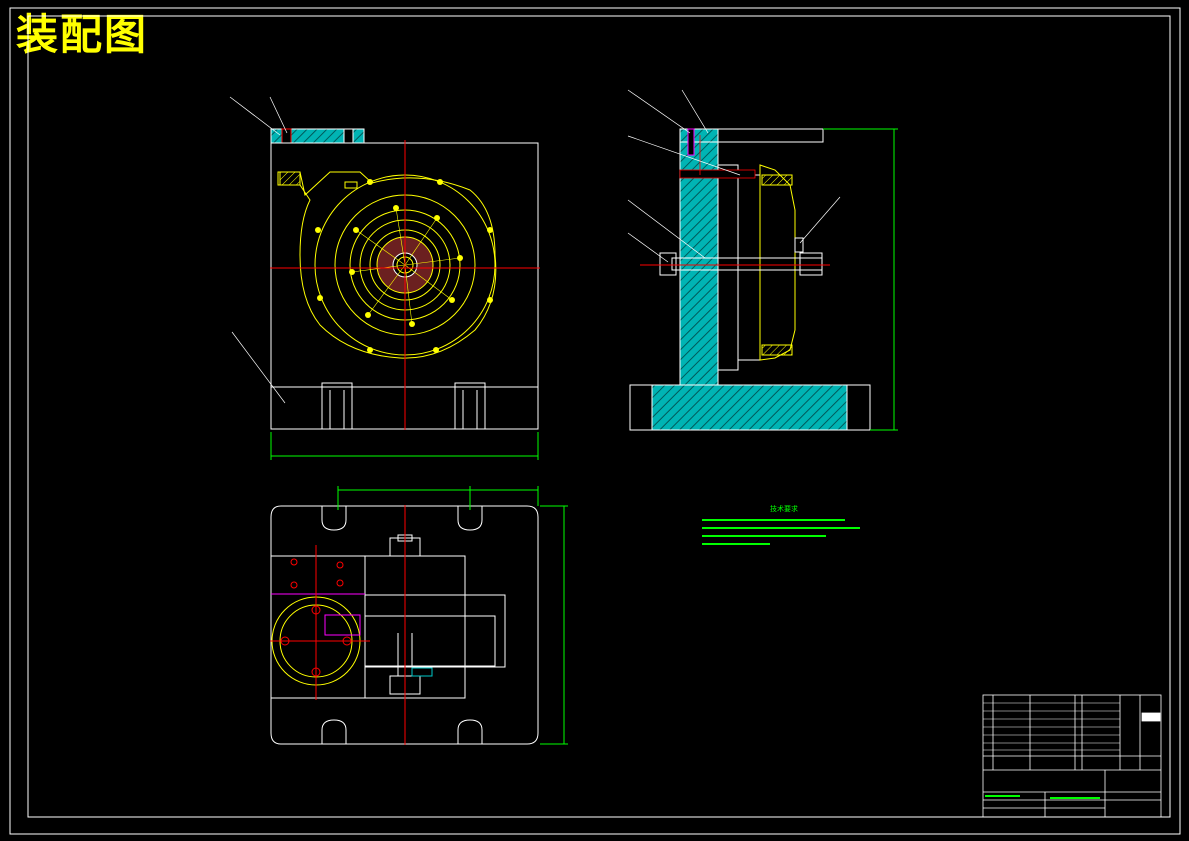 The width and height of the screenshot is (1189, 841). Describe the element at coordinates (781, 532) in the screenshot. I see `technical-notes` at that location.